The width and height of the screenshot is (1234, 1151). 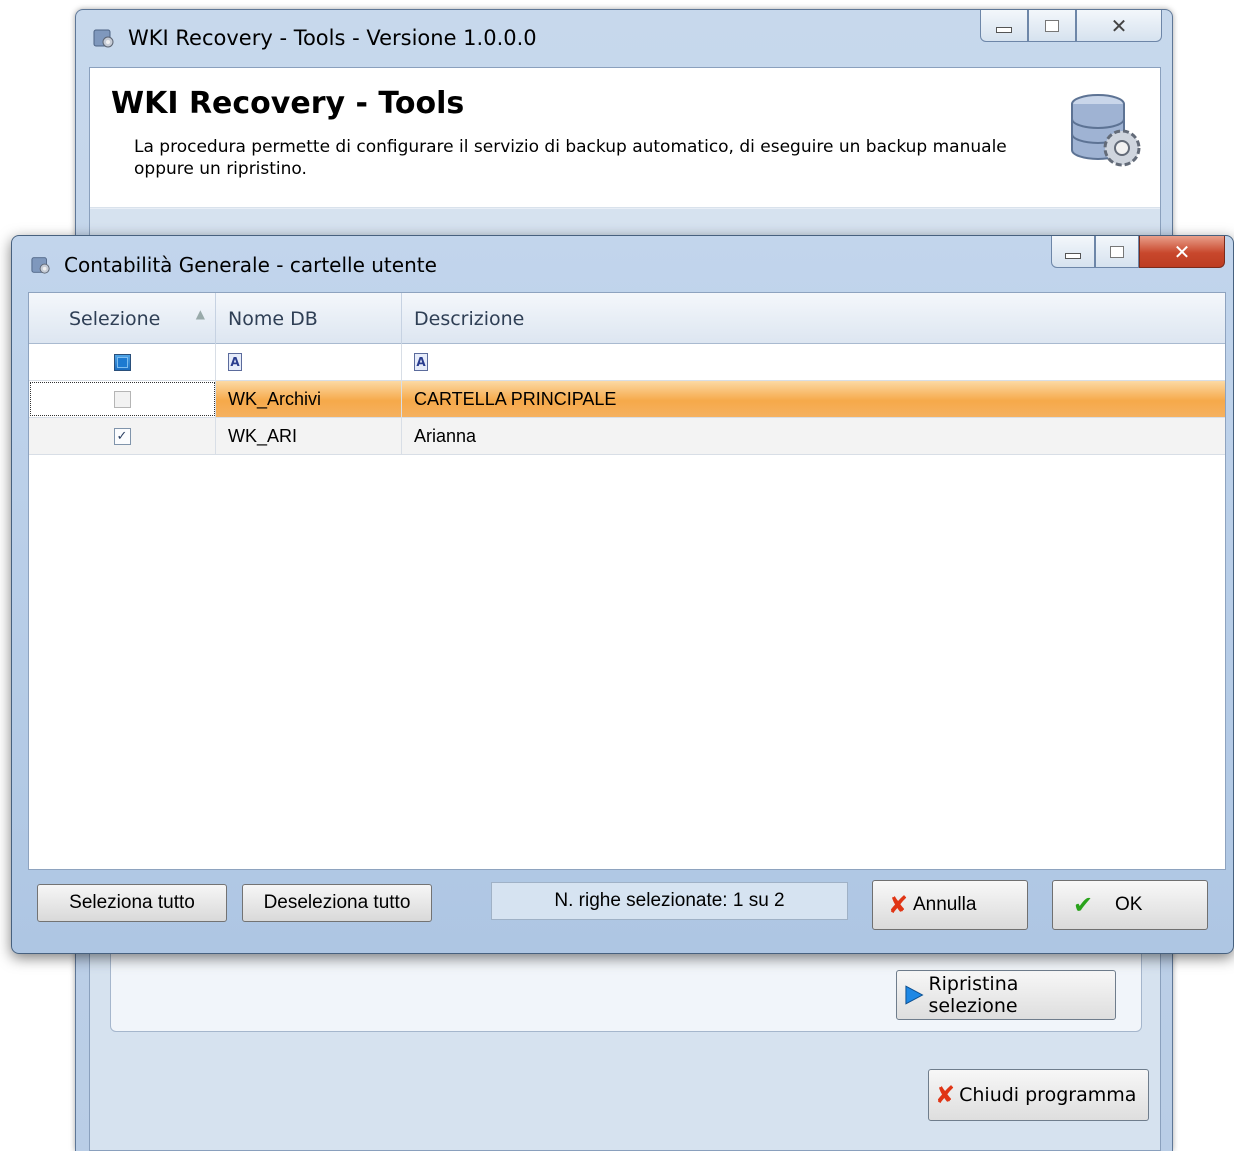 I want to click on row-checkbox: ✓, so click(x=122, y=436).